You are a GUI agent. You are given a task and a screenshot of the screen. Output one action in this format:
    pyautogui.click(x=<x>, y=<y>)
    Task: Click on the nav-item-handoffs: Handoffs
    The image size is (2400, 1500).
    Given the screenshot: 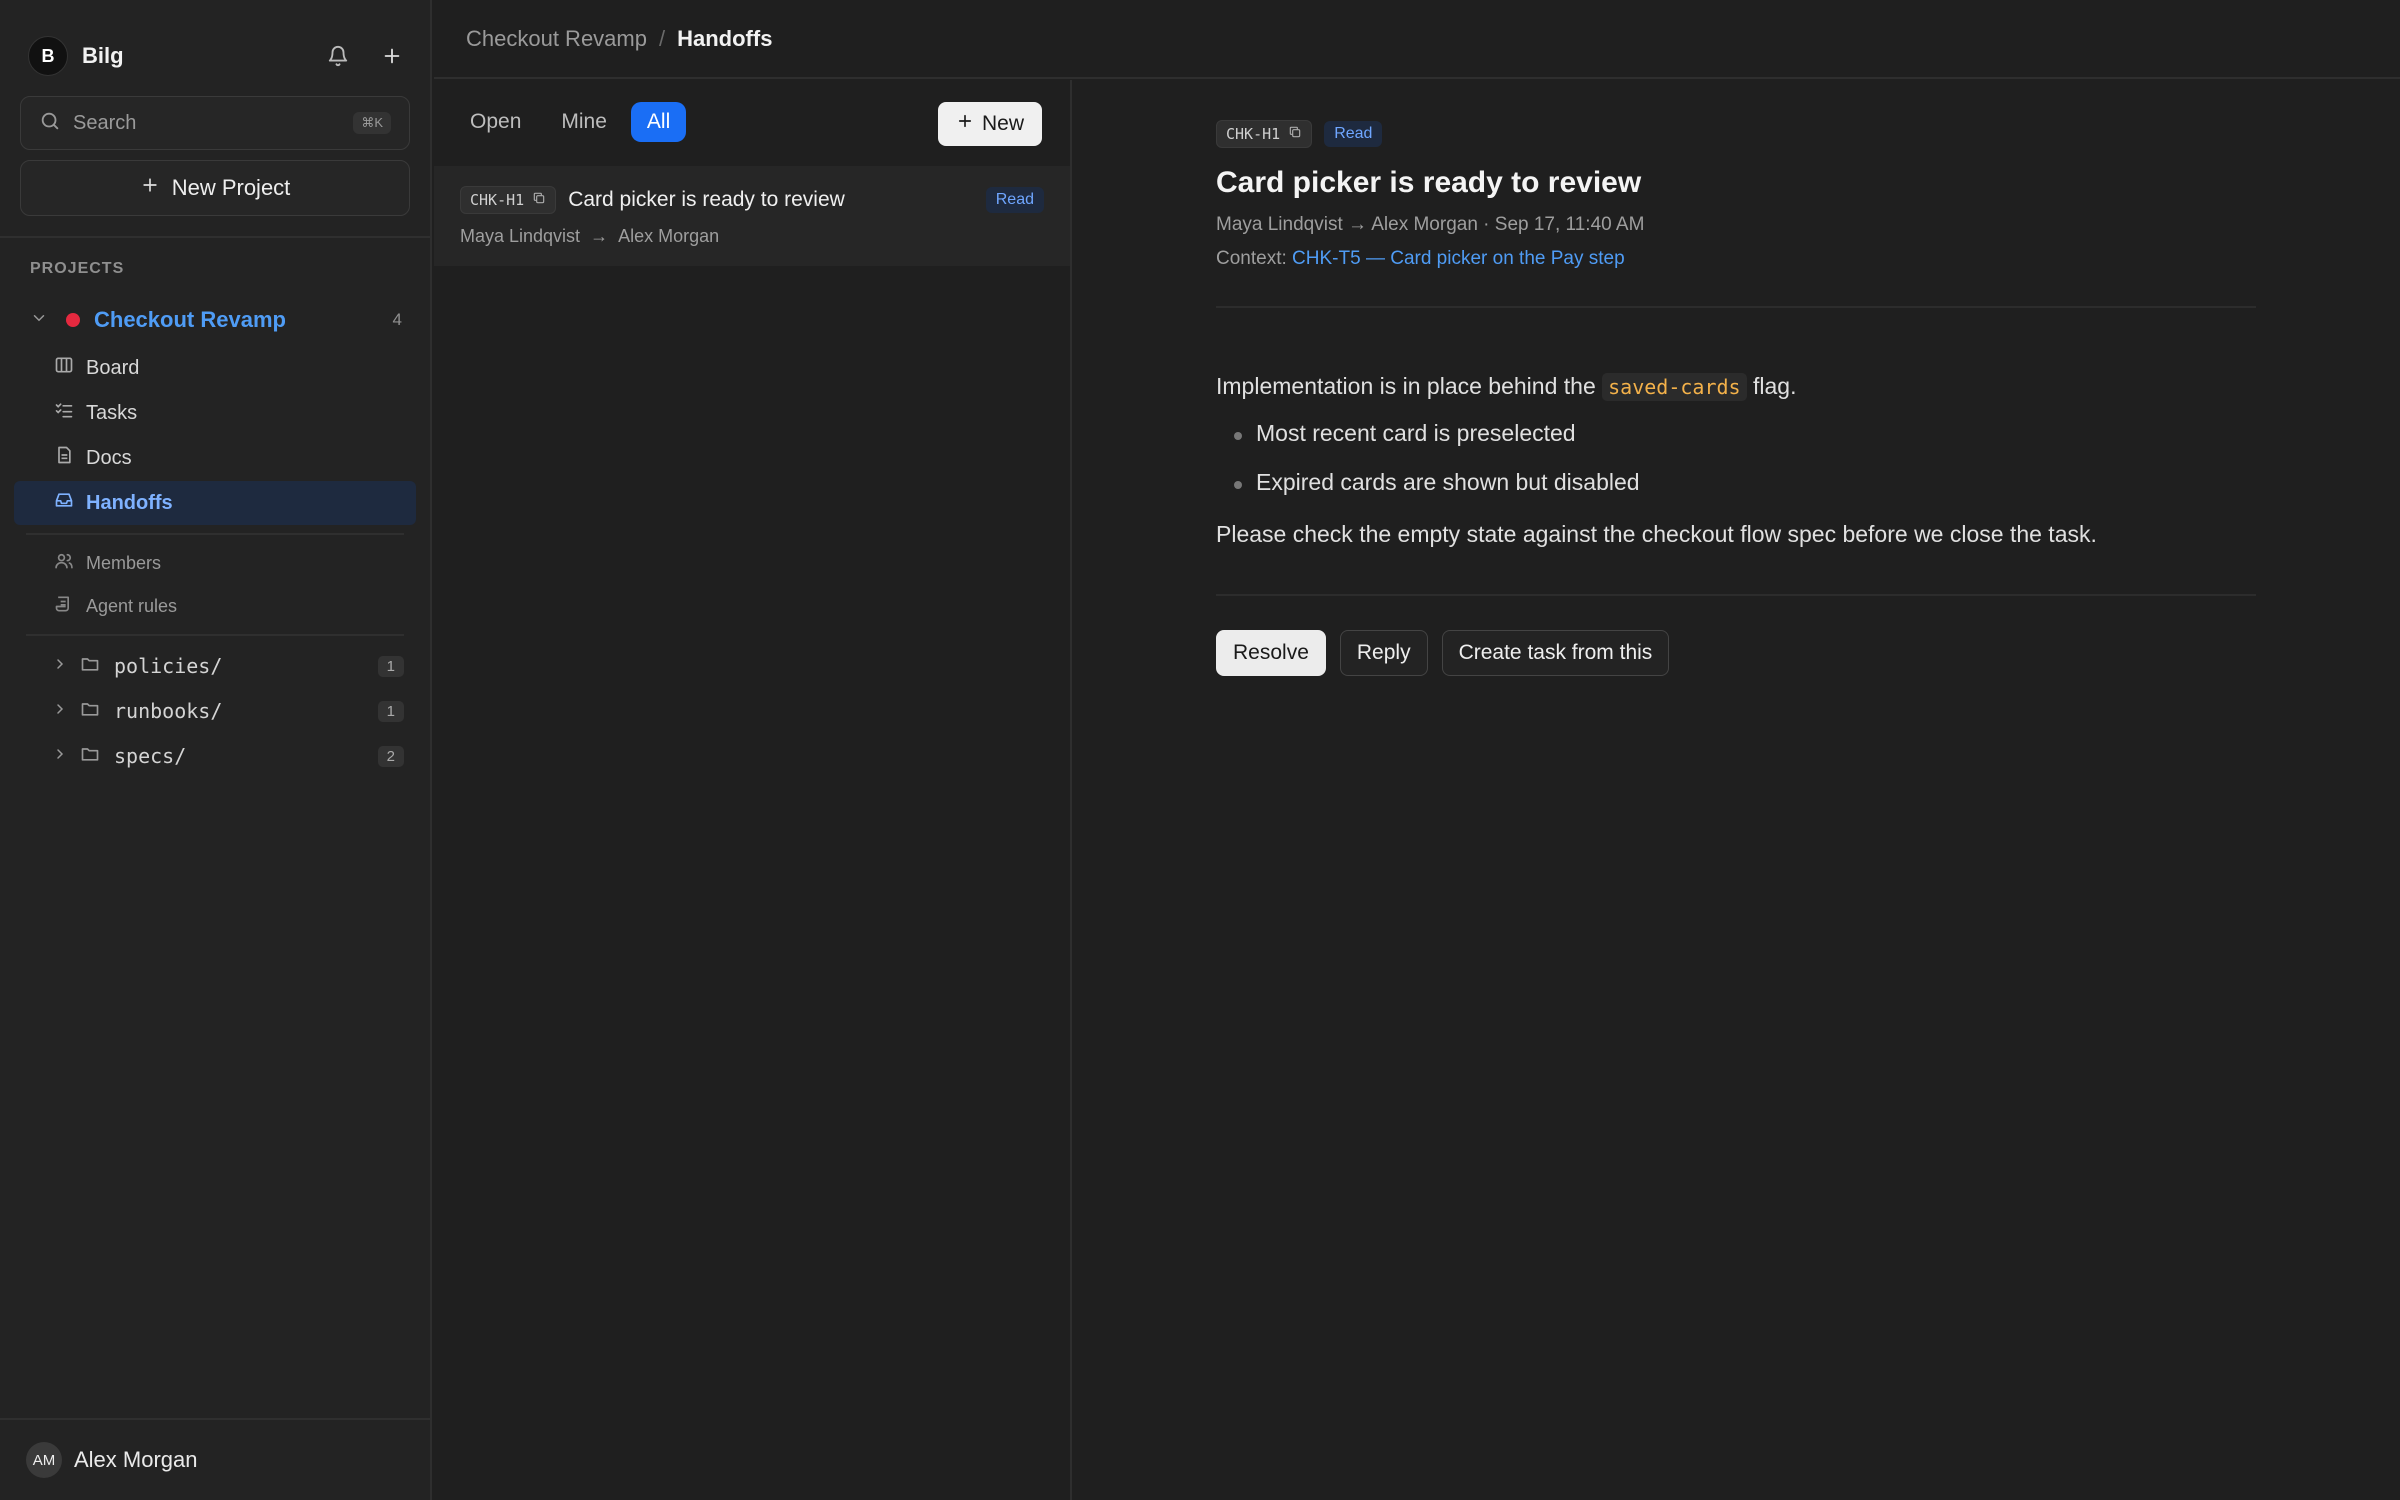 What is the action you would take?
    pyautogui.click(x=215, y=503)
    